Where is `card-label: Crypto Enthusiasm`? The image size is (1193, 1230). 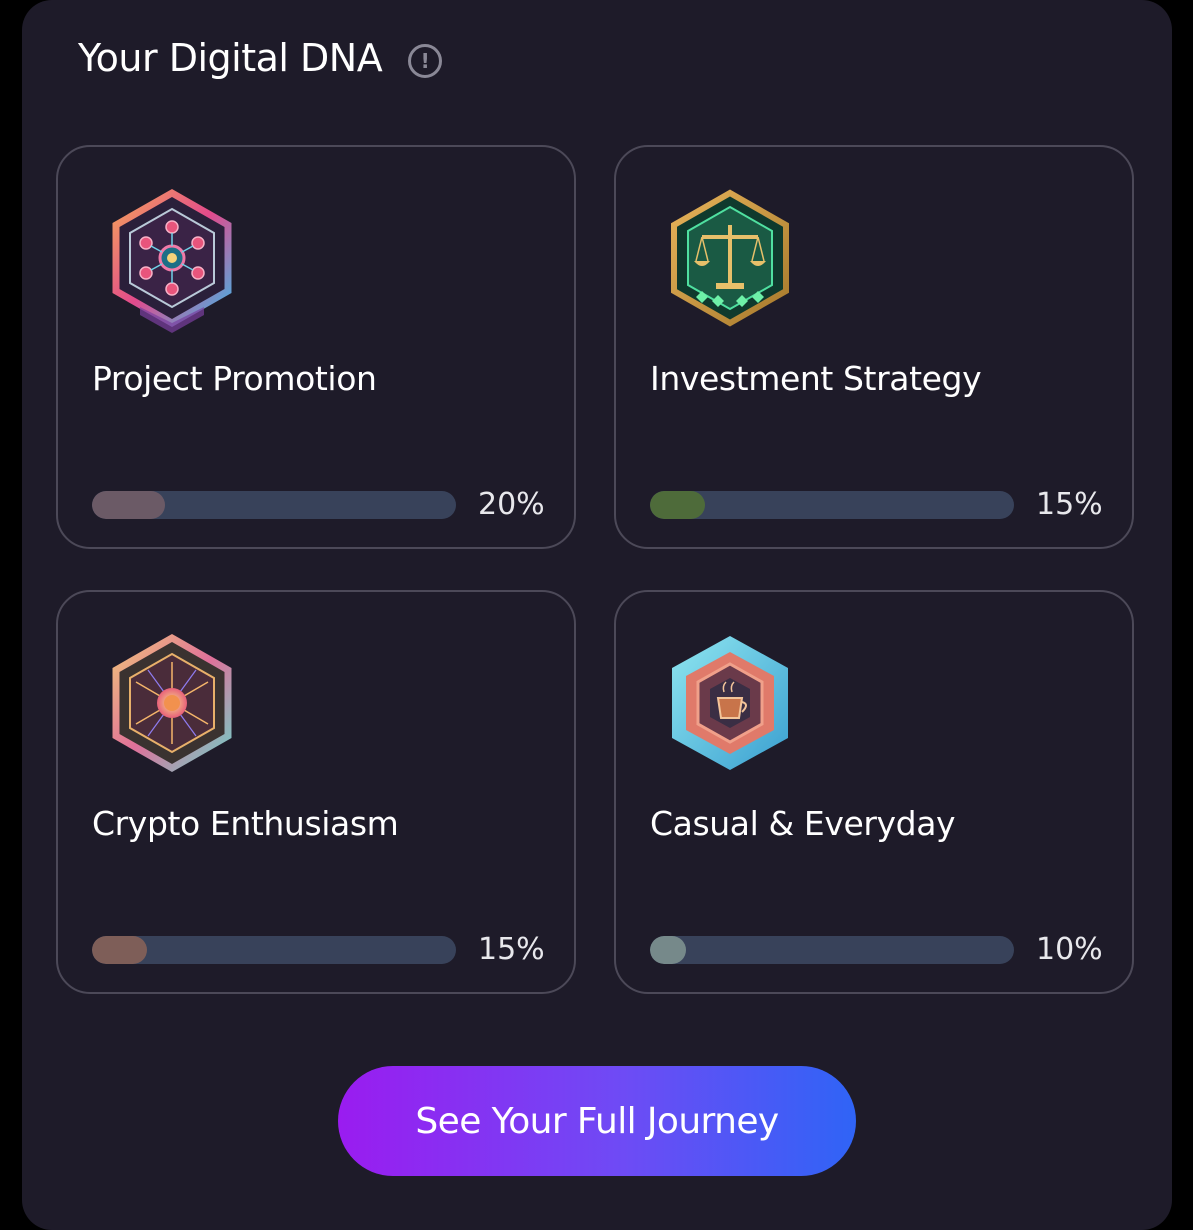
card-label: Crypto Enthusiasm is located at coordinates (245, 823).